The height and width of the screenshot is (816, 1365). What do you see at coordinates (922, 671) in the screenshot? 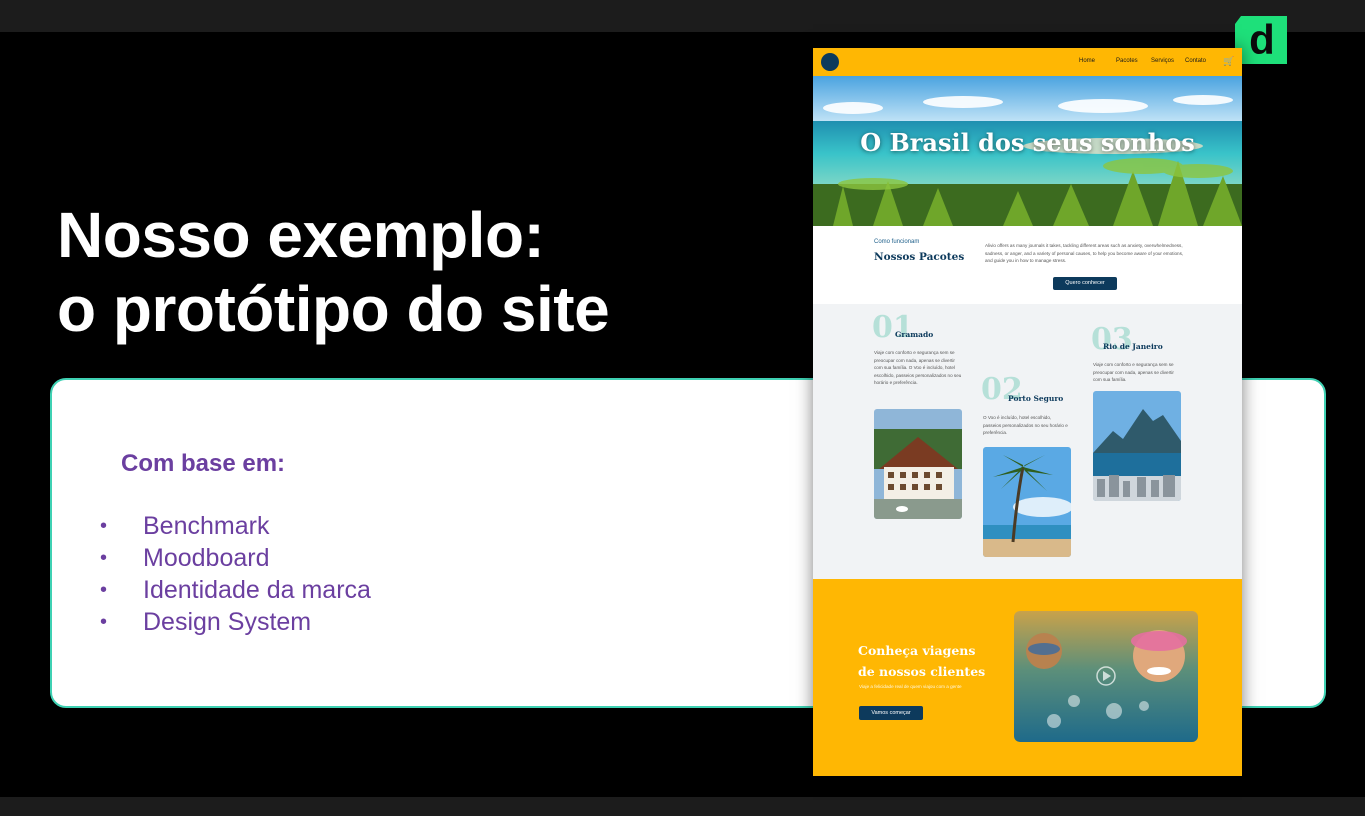
I see `footer-heading-line-2: de nossos clientes` at bounding box center [922, 671].